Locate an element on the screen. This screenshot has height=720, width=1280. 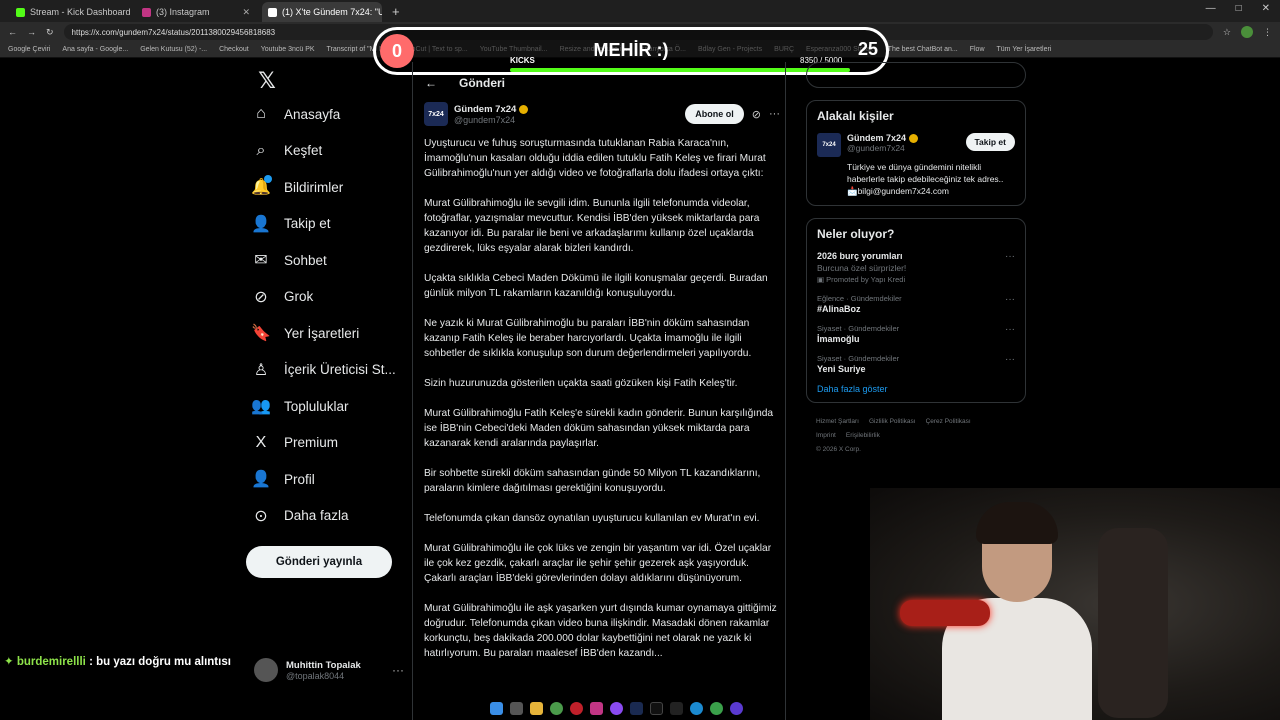
footer-link: Çerez Politikası is located at coordinates (948, 421).